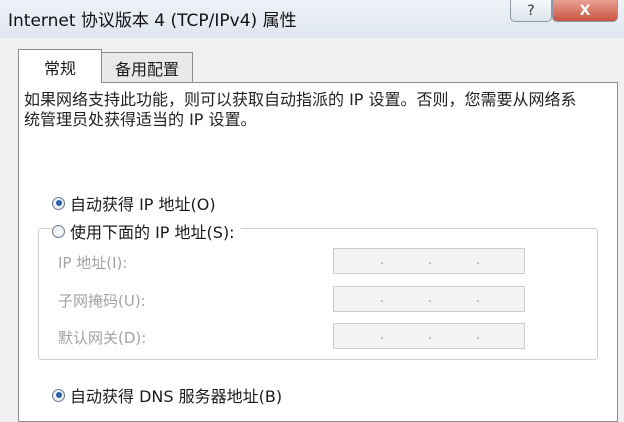 The image size is (624, 422). I want to click on ip-address-input: . . ., so click(429, 261).